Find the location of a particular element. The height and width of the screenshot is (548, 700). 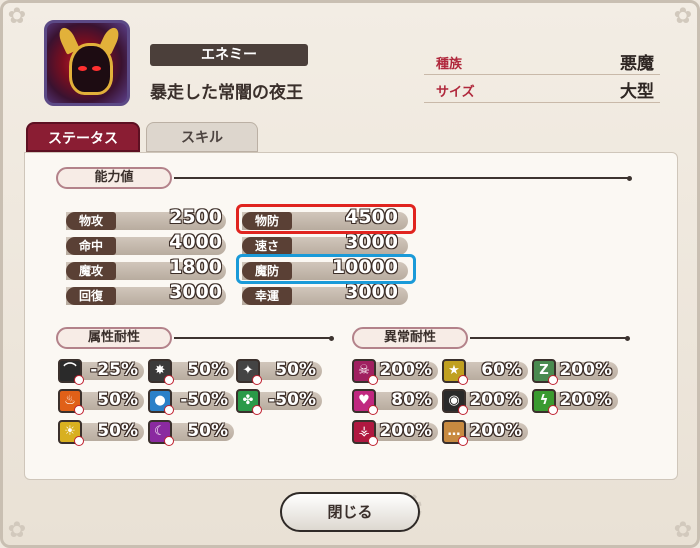

resist-value: 60% is located at coordinates (501, 370).